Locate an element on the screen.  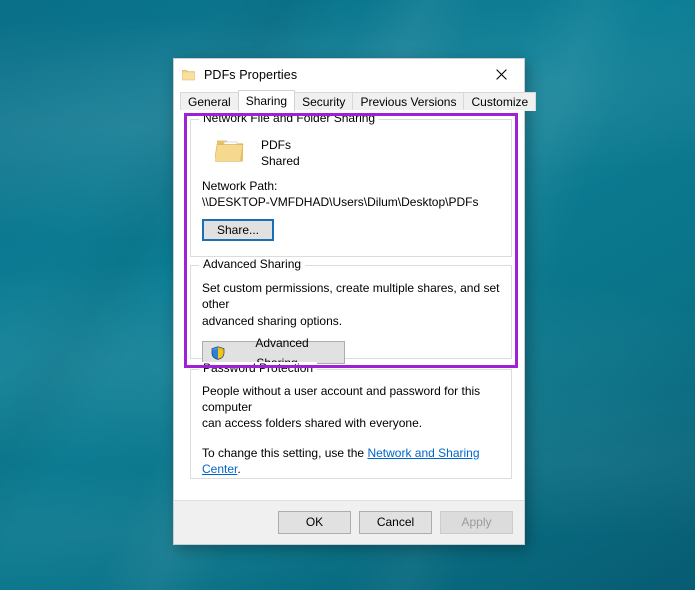
password-protection-line2: can access folders shared with everyone. is located at coordinates (312, 423).